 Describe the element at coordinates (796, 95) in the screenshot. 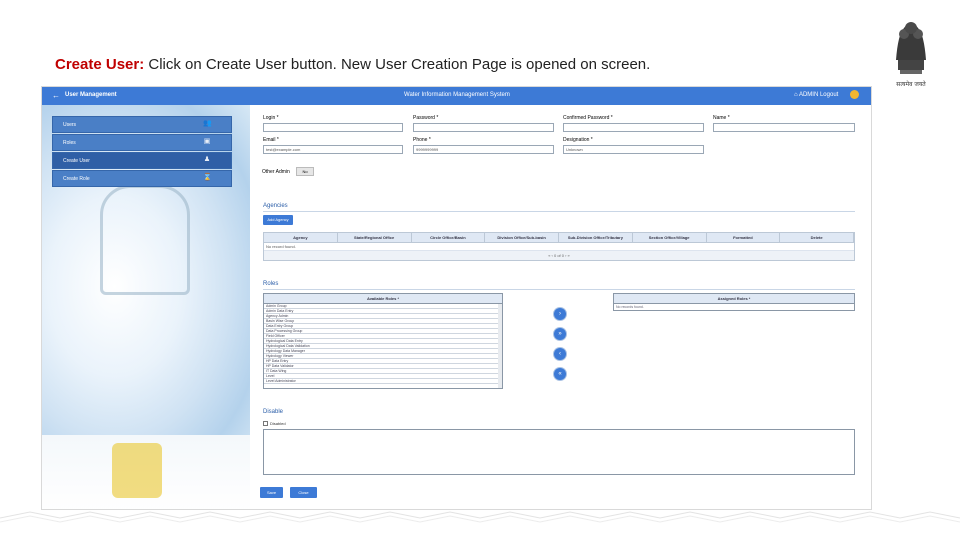

I see `home-icon: ⌂` at that location.